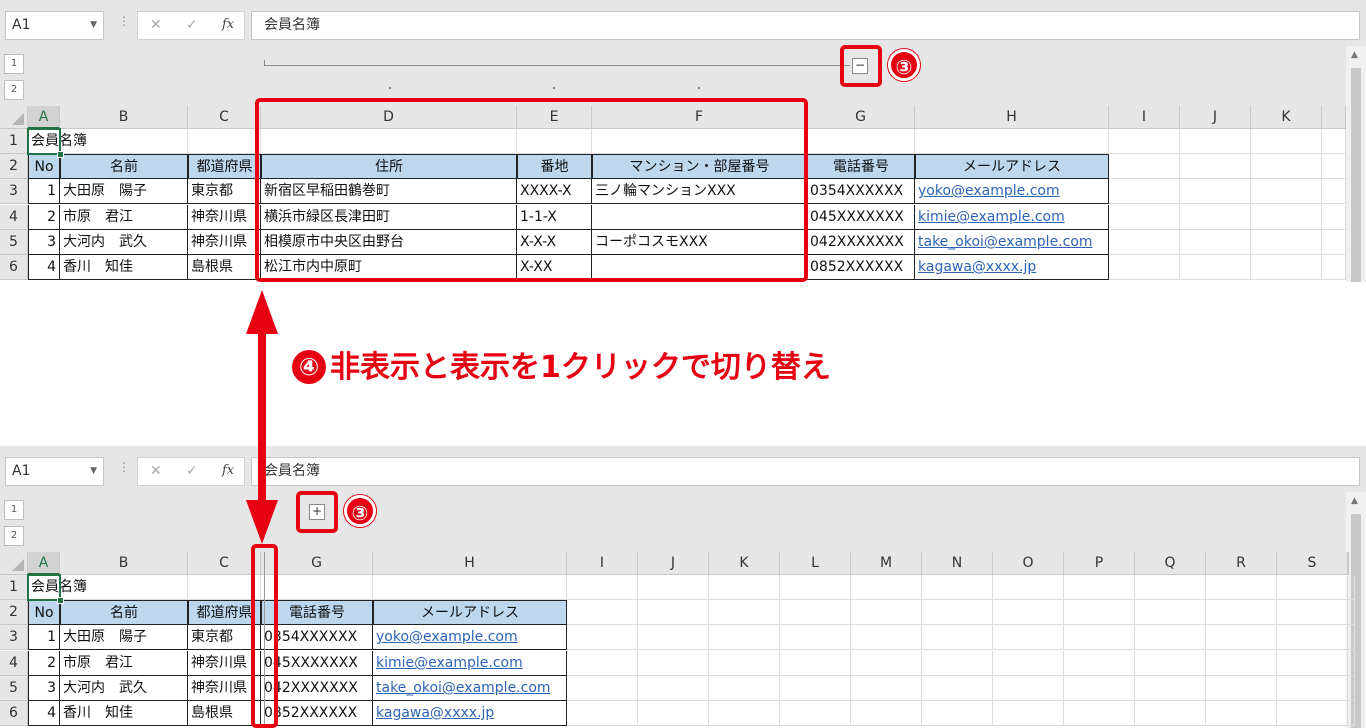 This screenshot has height=728, width=1366. What do you see at coordinates (44, 563) in the screenshot?
I see `column-header-a: A` at bounding box center [44, 563].